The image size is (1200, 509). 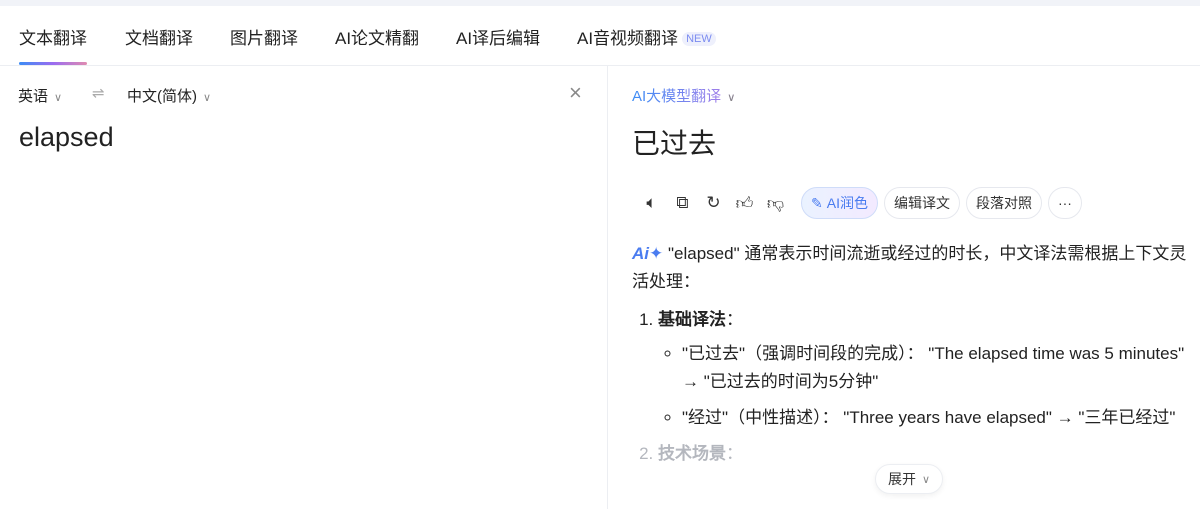 What do you see at coordinates (33, 96) in the screenshot?
I see `source-language: 英语` at bounding box center [33, 96].